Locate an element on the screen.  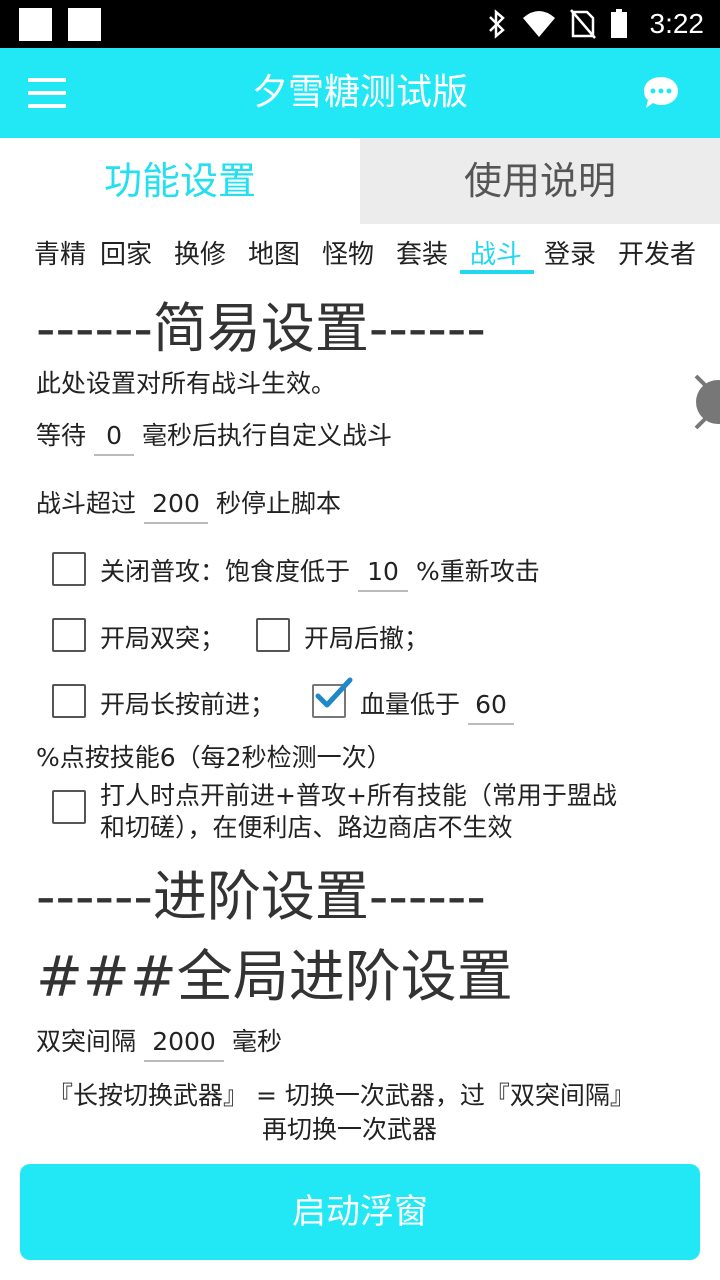
timeout-row: 战斗超过 200 秒停止脚本 is located at coordinates (188, 504).